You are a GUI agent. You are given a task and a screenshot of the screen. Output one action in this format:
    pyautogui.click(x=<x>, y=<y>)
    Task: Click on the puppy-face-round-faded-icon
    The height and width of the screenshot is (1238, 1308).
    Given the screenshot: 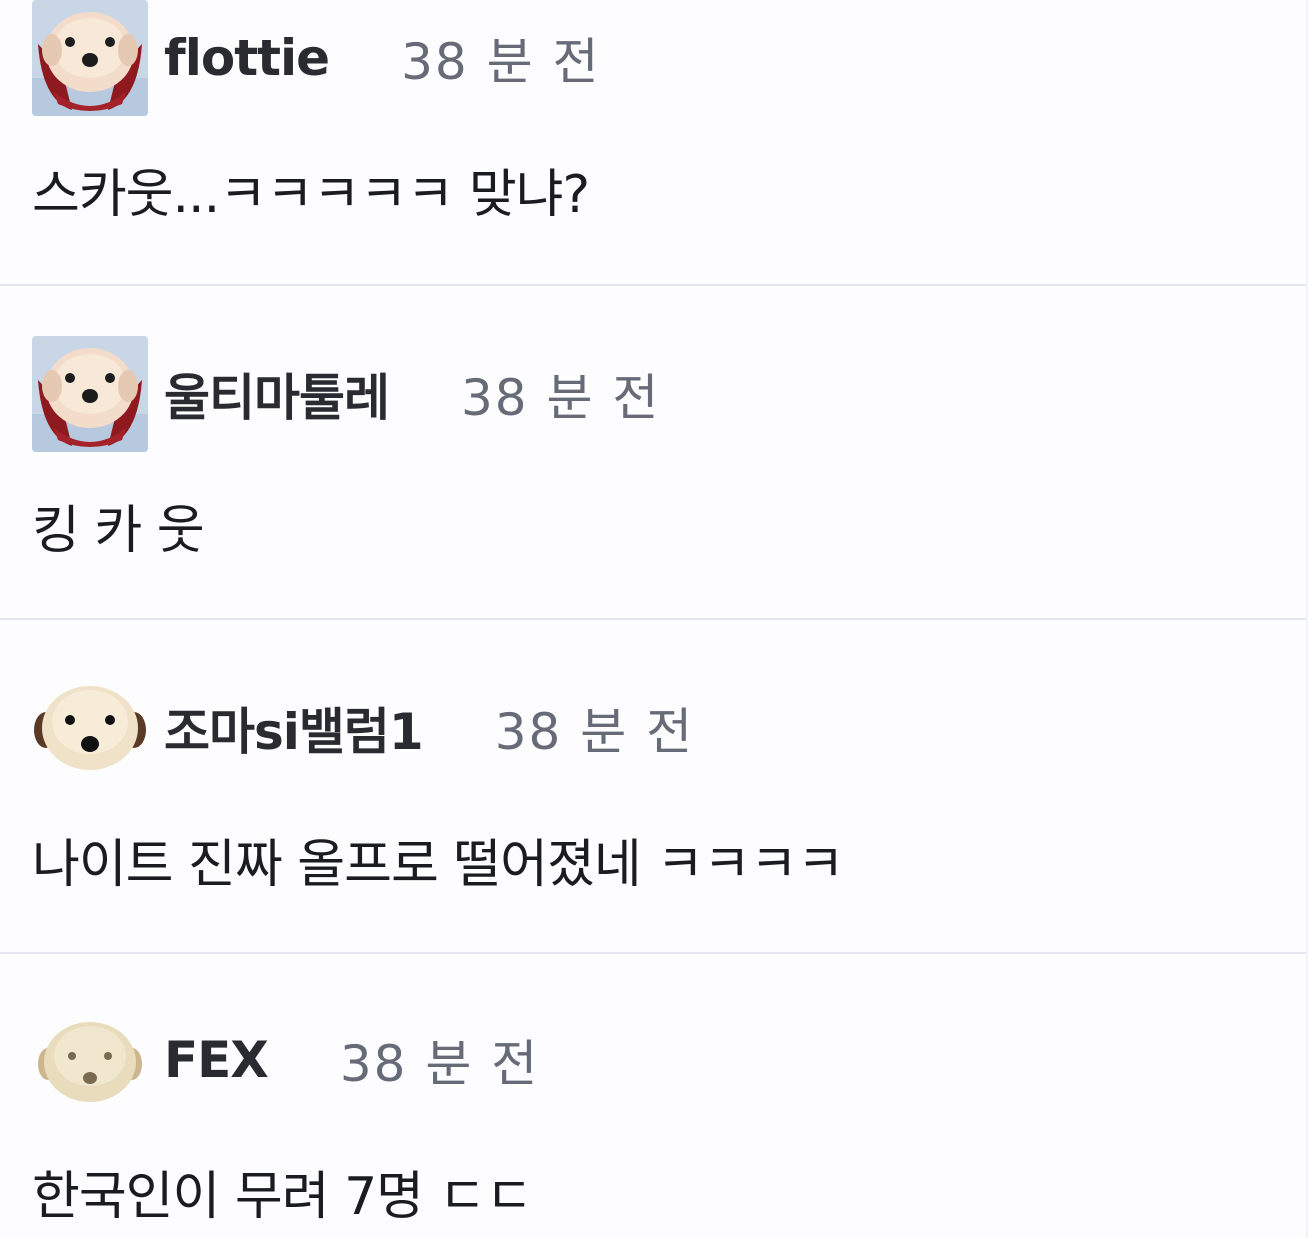 What is the action you would take?
    pyautogui.click(x=90, y=1060)
    